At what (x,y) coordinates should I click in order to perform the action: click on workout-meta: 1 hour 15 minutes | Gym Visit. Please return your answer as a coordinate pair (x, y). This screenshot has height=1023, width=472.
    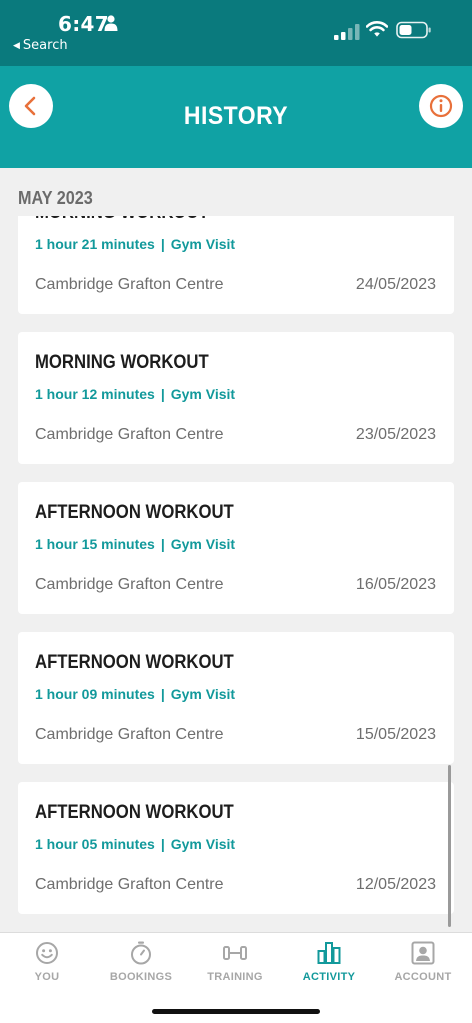
    Looking at the image, I should click on (135, 544).